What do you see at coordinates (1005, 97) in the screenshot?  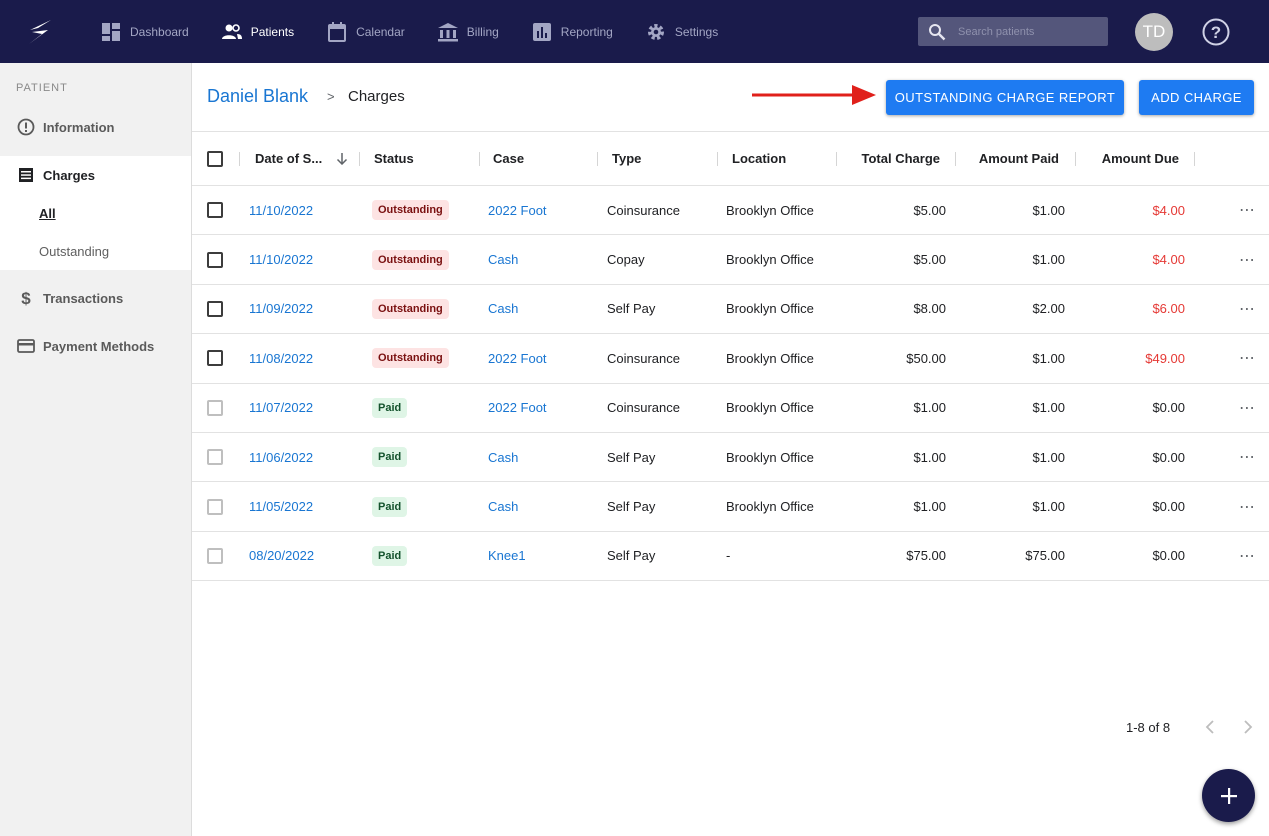 I see `outstanding-charge-report-button: OUTSTANDING CHARGE REPORT` at bounding box center [1005, 97].